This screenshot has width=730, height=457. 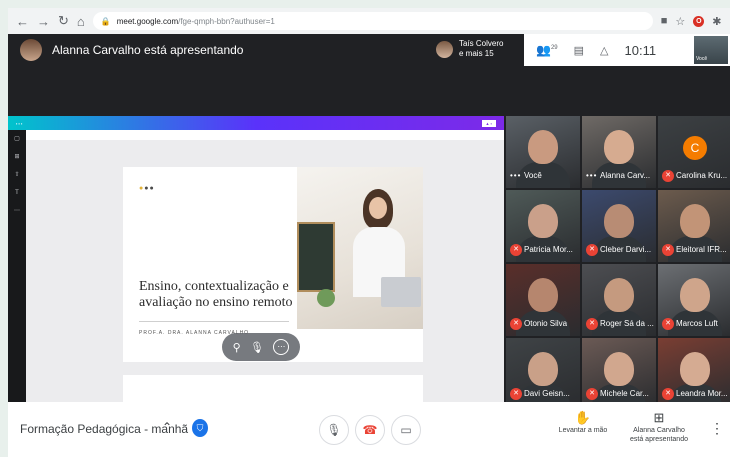 I want to click on participant-name: Marcos Luft, so click(x=697, y=323).